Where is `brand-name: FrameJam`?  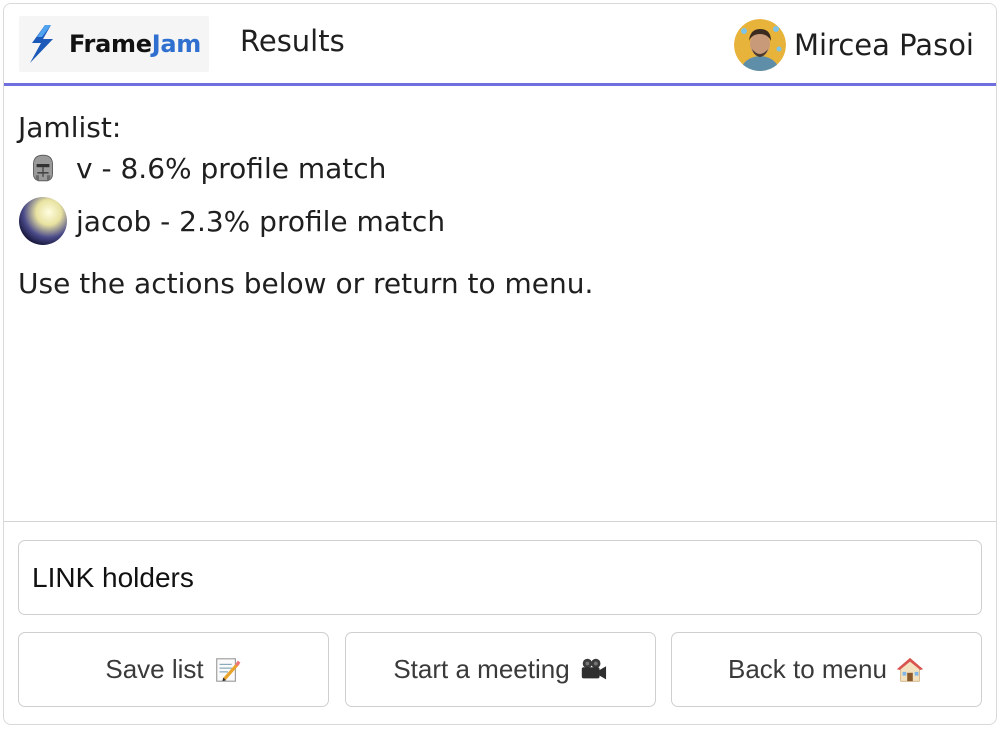 brand-name: FrameJam is located at coordinates (135, 44).